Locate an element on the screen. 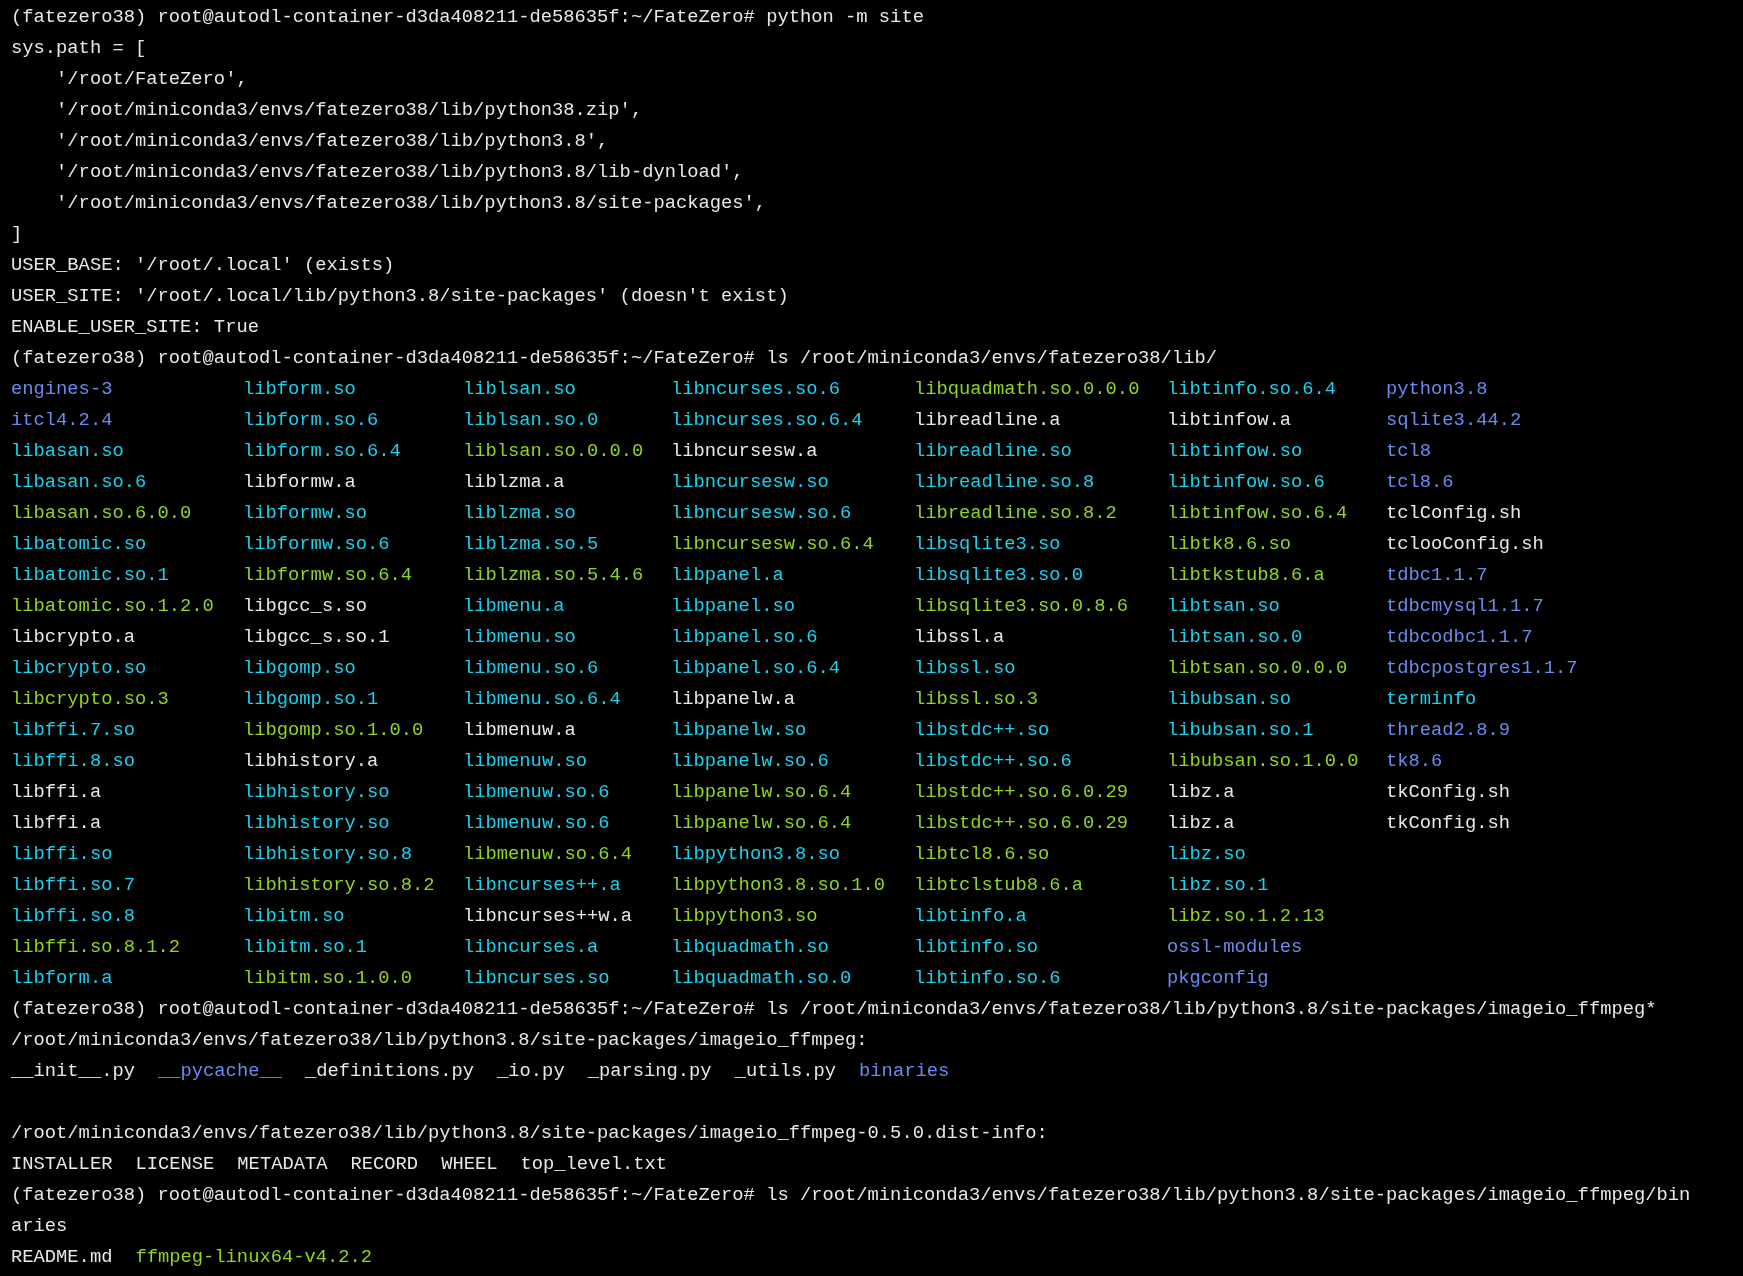 Image resolution: width=1743 pixels, height=1276 pixels. file-name: libhistory.so.8.2 is located at coordinates (339, 885).